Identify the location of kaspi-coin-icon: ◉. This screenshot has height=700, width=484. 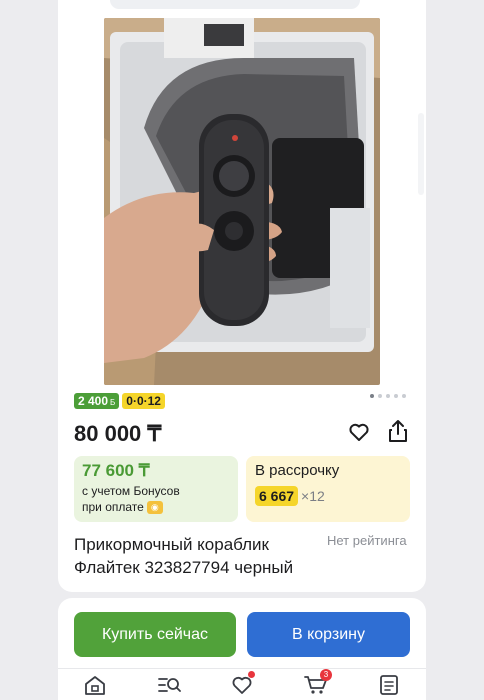
(154, 508).